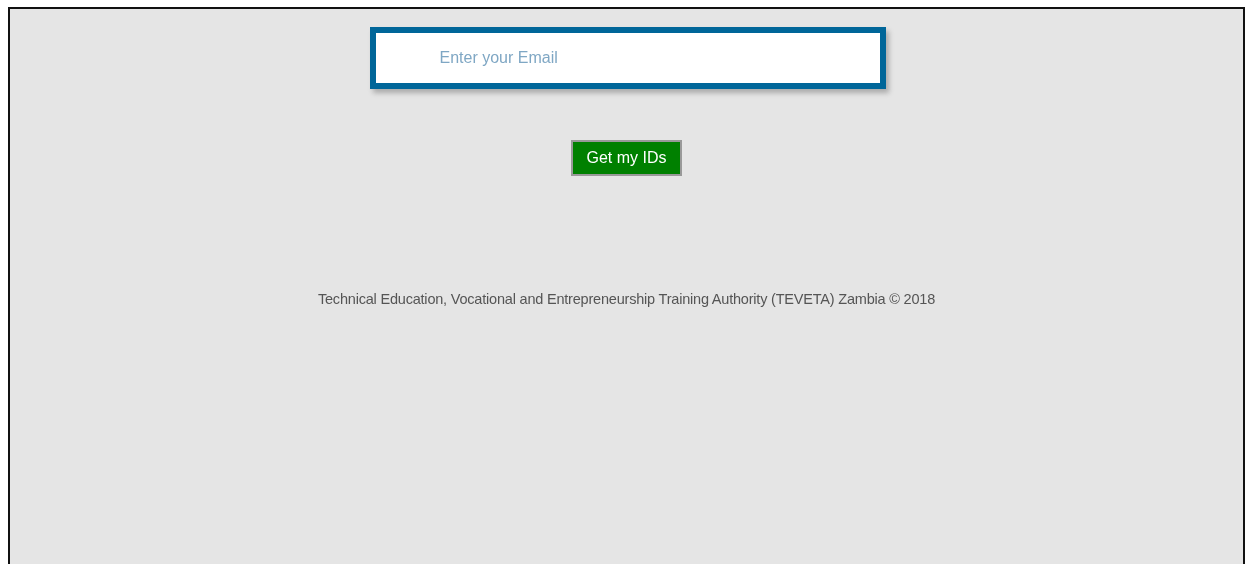 Image resolution: width=1252 pixels, height=564 pixels. Describe the element at coordinates (626, 299) in the screenshot. I see `footer-text: Technical Education, Vocational and Entrepreneurship Training Authority (TEVETA) Zambia © 2018` at that location.